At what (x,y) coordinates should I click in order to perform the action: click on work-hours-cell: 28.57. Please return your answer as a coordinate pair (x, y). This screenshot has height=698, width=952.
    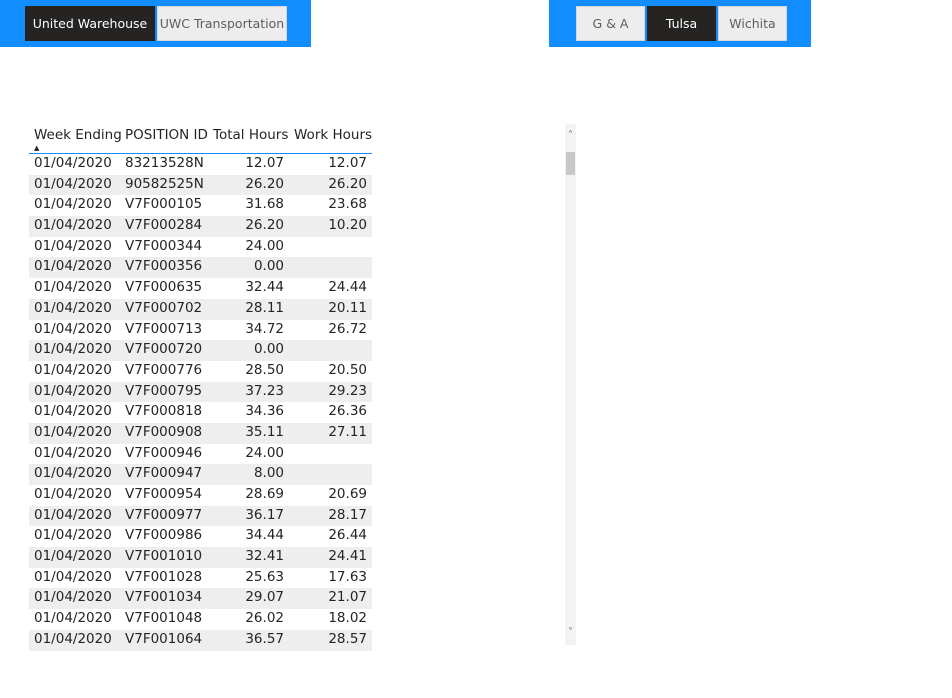
    Looking at the image, I should click on (347, 638).